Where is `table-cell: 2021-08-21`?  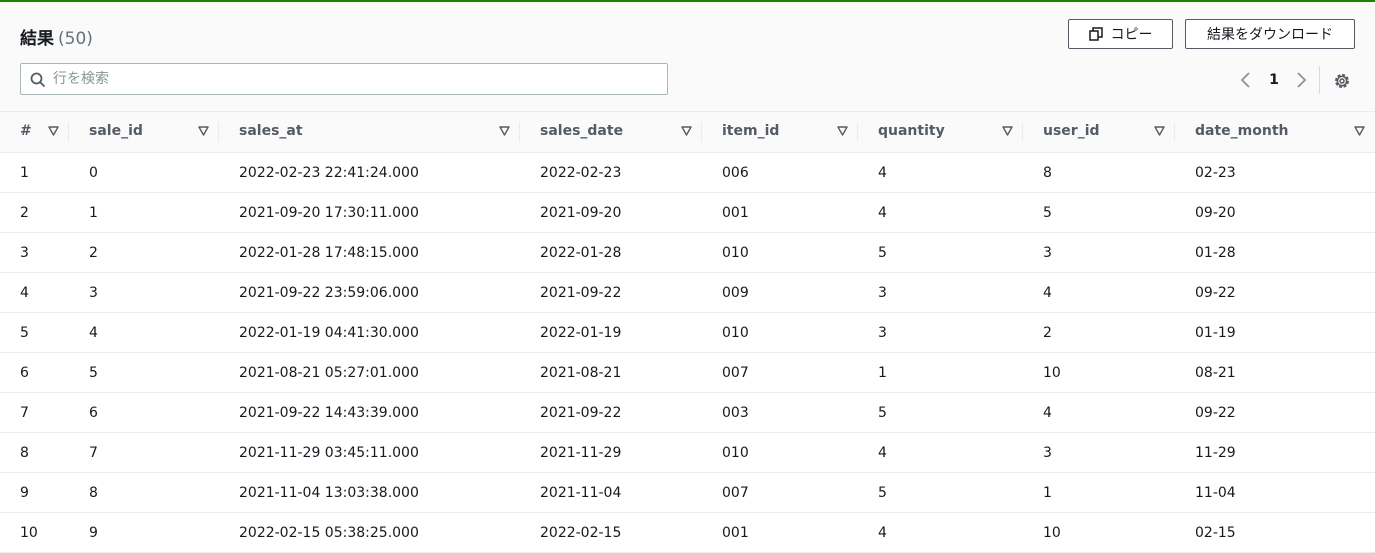 table-cell: 2021-08-21 is located at coordinates (611, 372).